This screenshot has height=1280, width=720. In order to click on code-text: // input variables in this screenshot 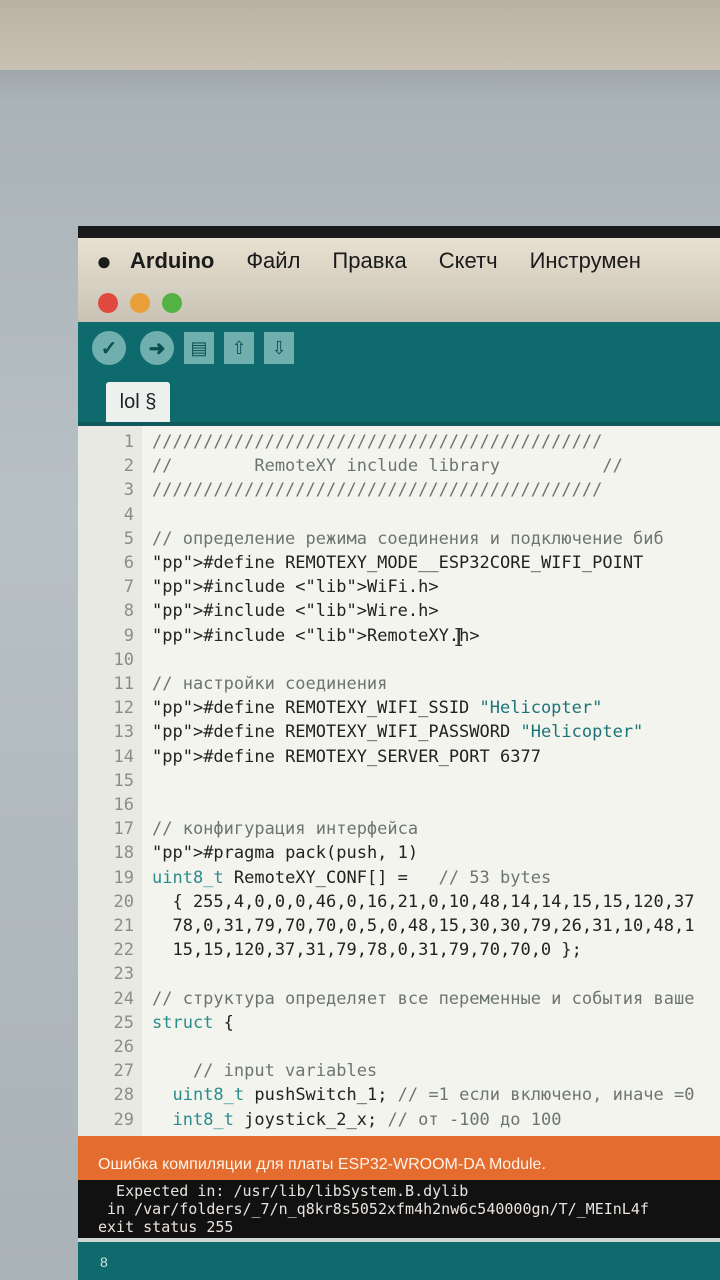, I will do `click(265, 1071)`.